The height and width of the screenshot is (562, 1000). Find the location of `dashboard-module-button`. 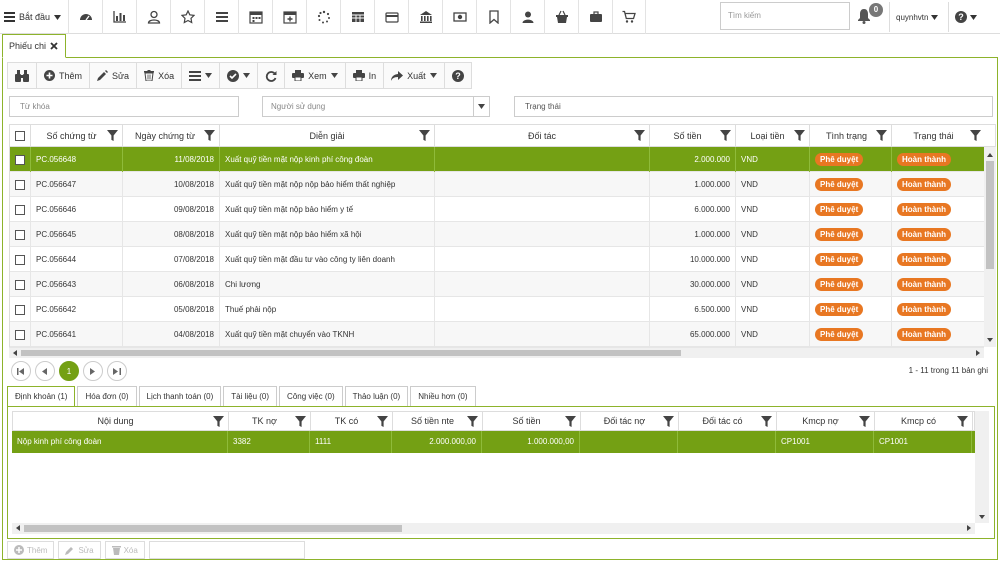

dashboard-module-button is located at coordinates (85, 17).